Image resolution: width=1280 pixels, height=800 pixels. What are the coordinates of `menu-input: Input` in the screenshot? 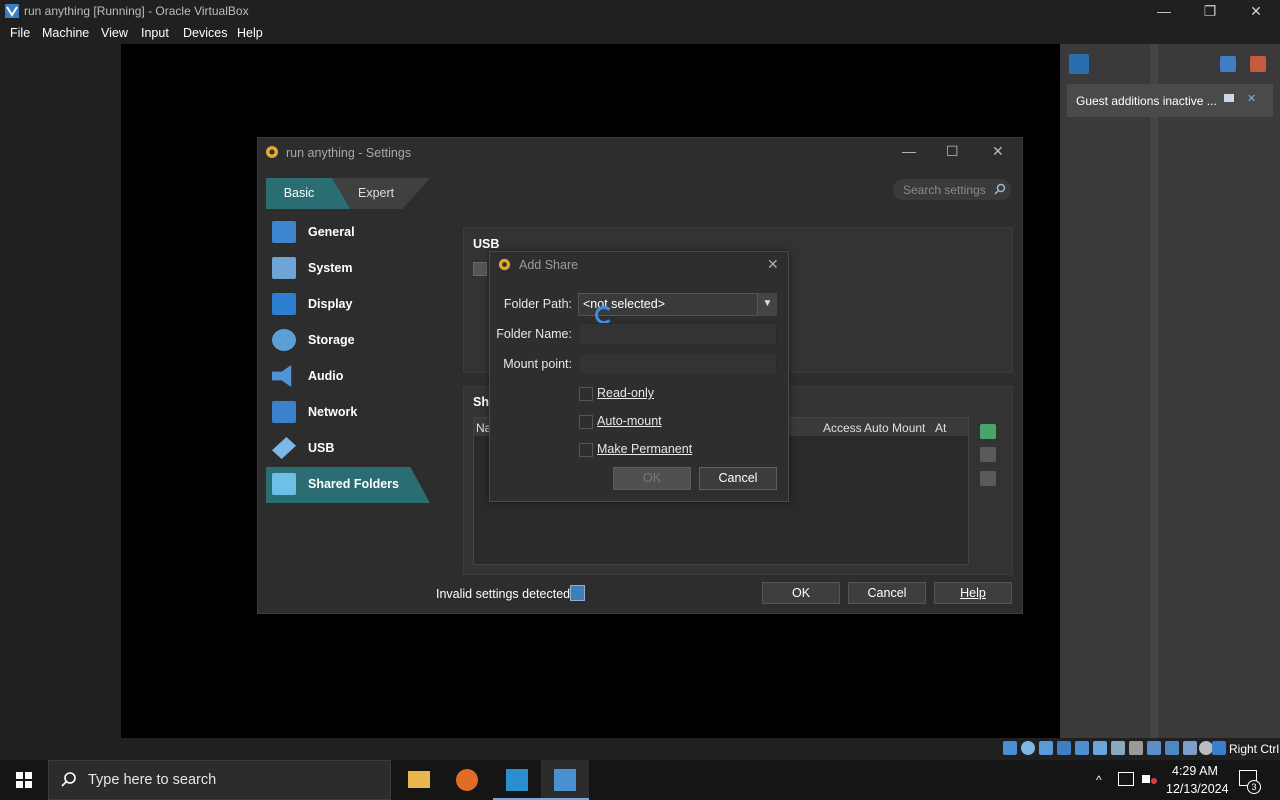 It's located at (155, 33).